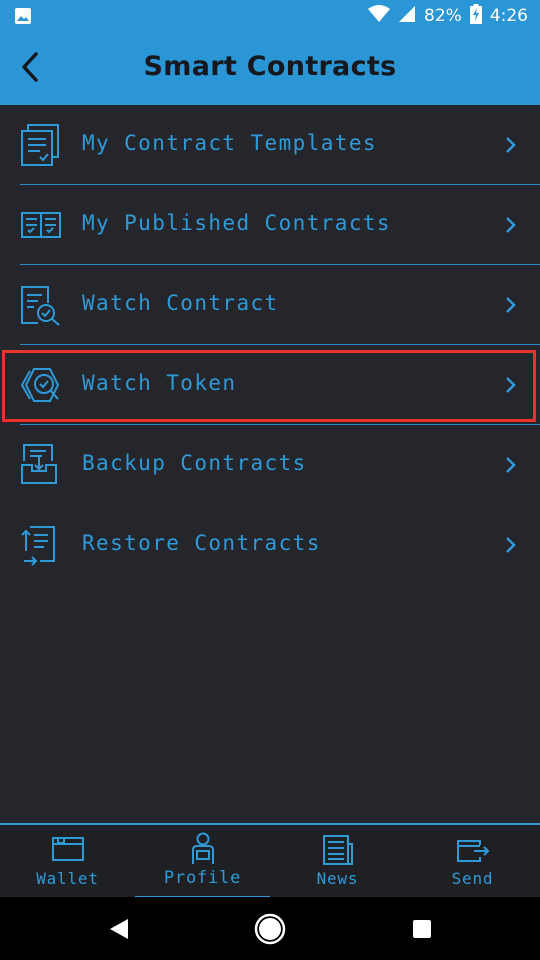 This screenshot has height=960, width=540. I want to click on battery-charging-icon, so click(475, 16).